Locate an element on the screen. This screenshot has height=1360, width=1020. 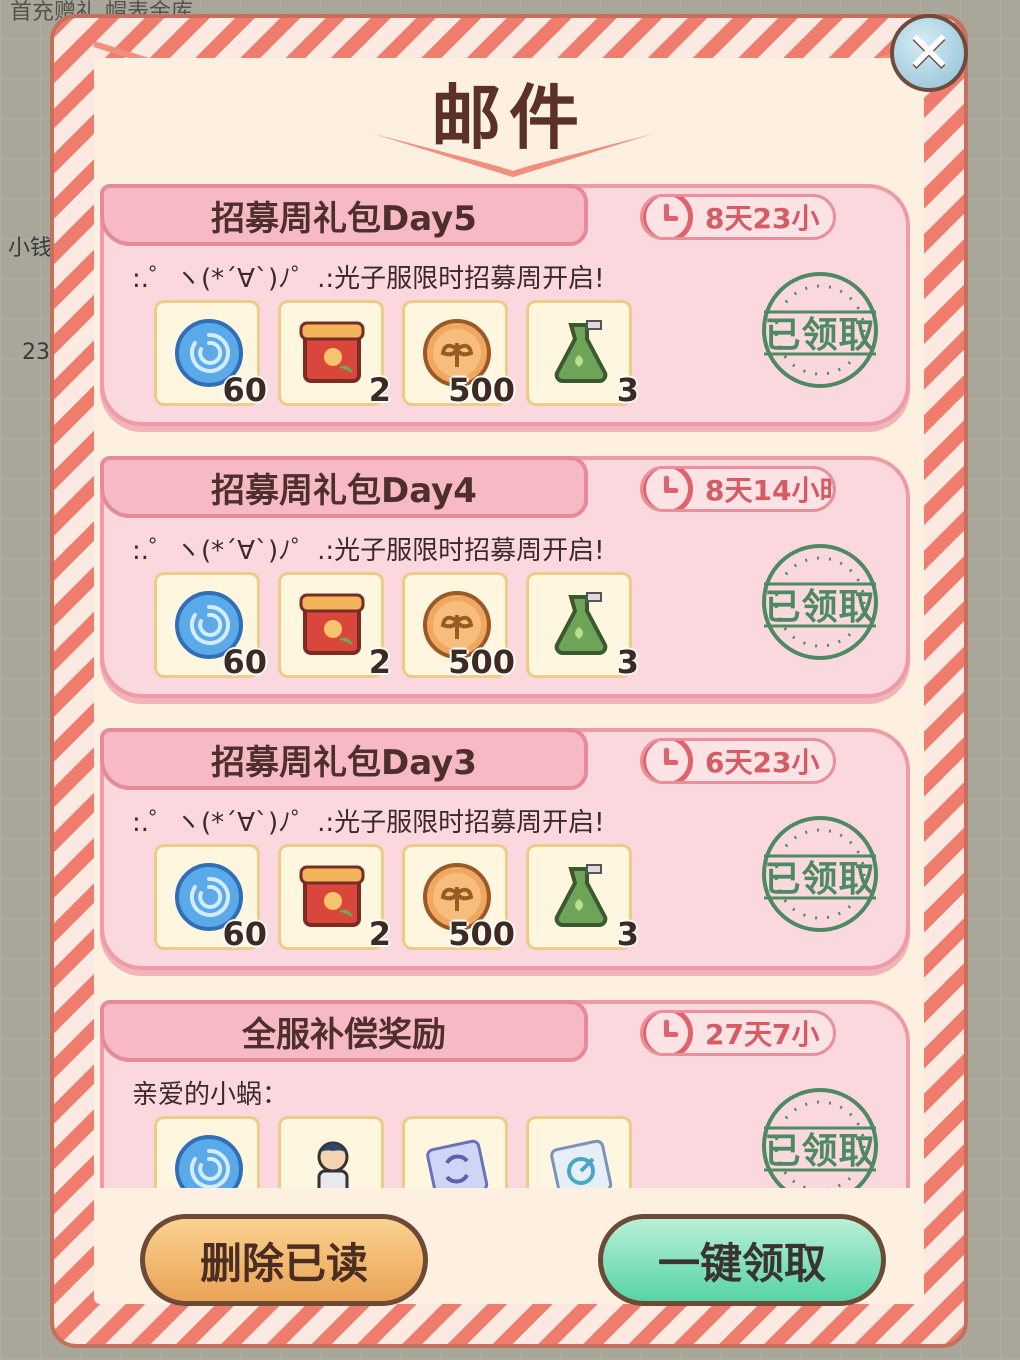
mail-title: 招募周礼包Day4 is located at coordinates (344, 487).